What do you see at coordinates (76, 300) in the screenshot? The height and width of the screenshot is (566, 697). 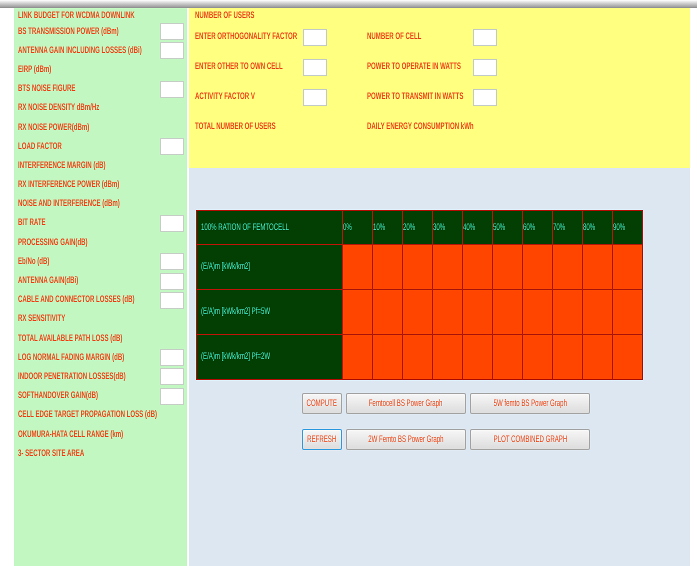 I see `field-label: CABLE AND CONNECTOR LOSSES (dB)` at bounding box center [76, 300].